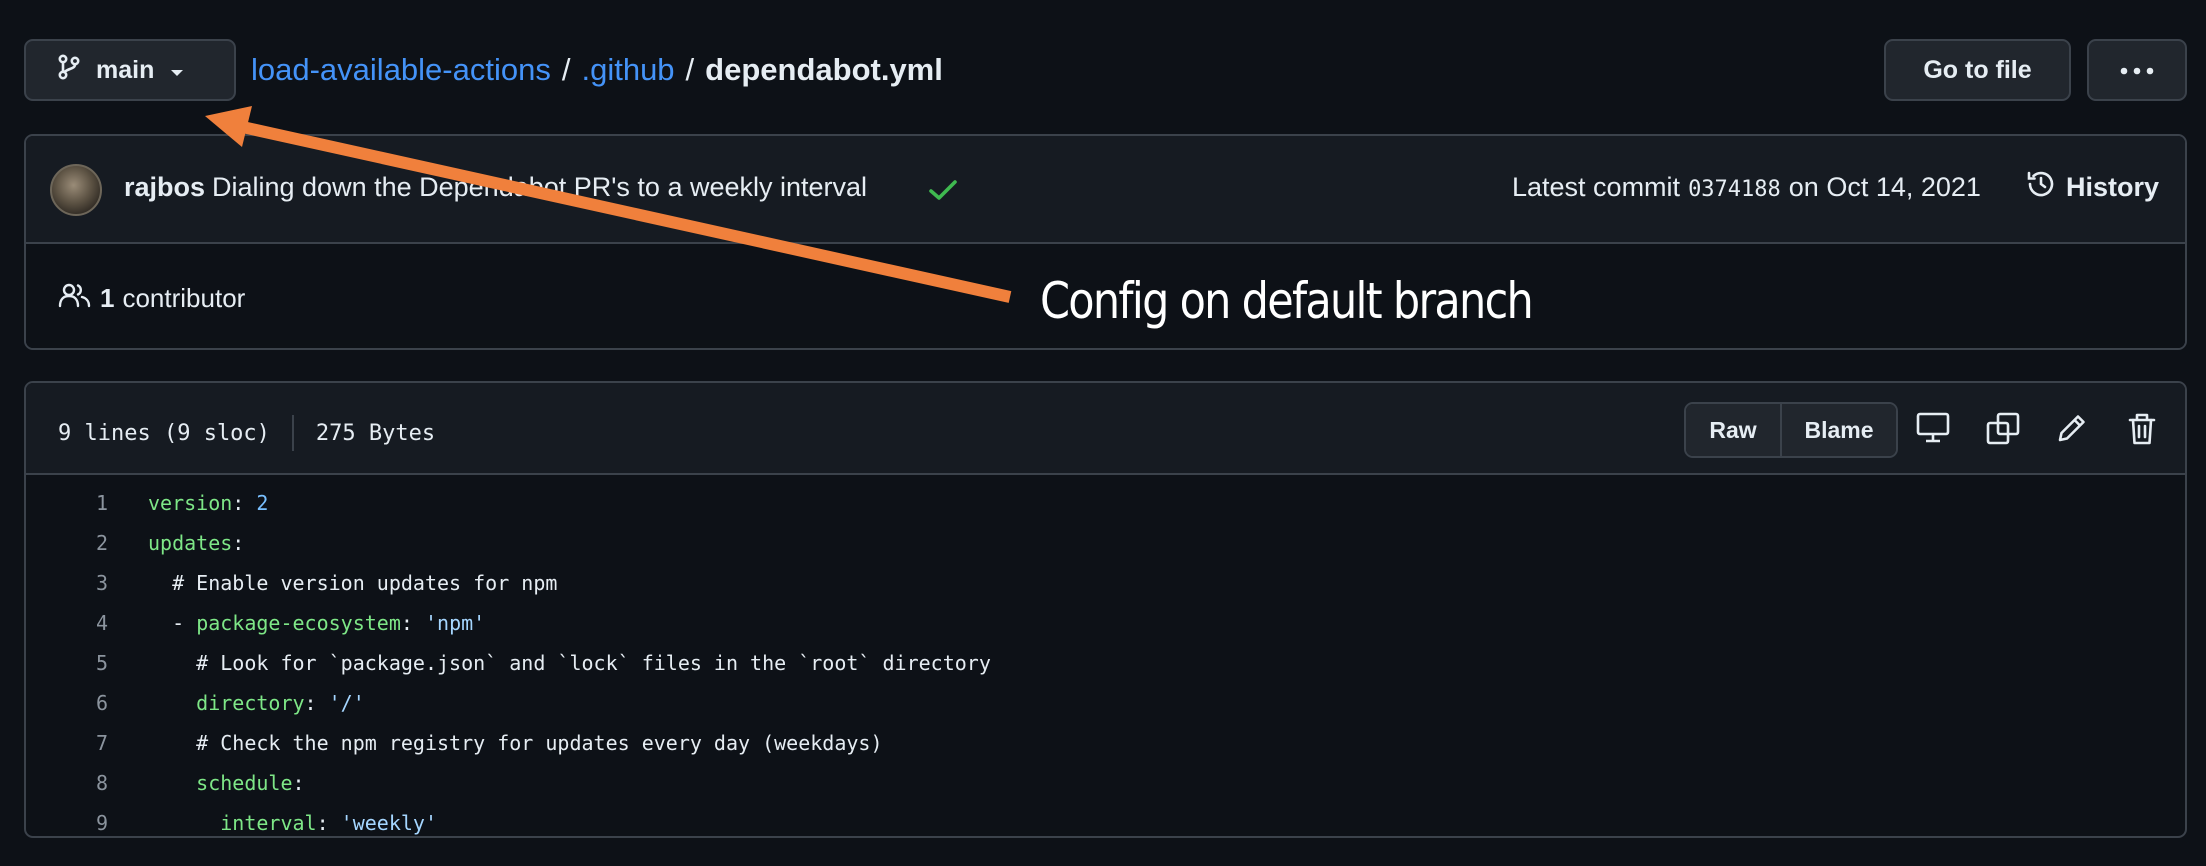  I want to click on people-icon, so click(75, 298).